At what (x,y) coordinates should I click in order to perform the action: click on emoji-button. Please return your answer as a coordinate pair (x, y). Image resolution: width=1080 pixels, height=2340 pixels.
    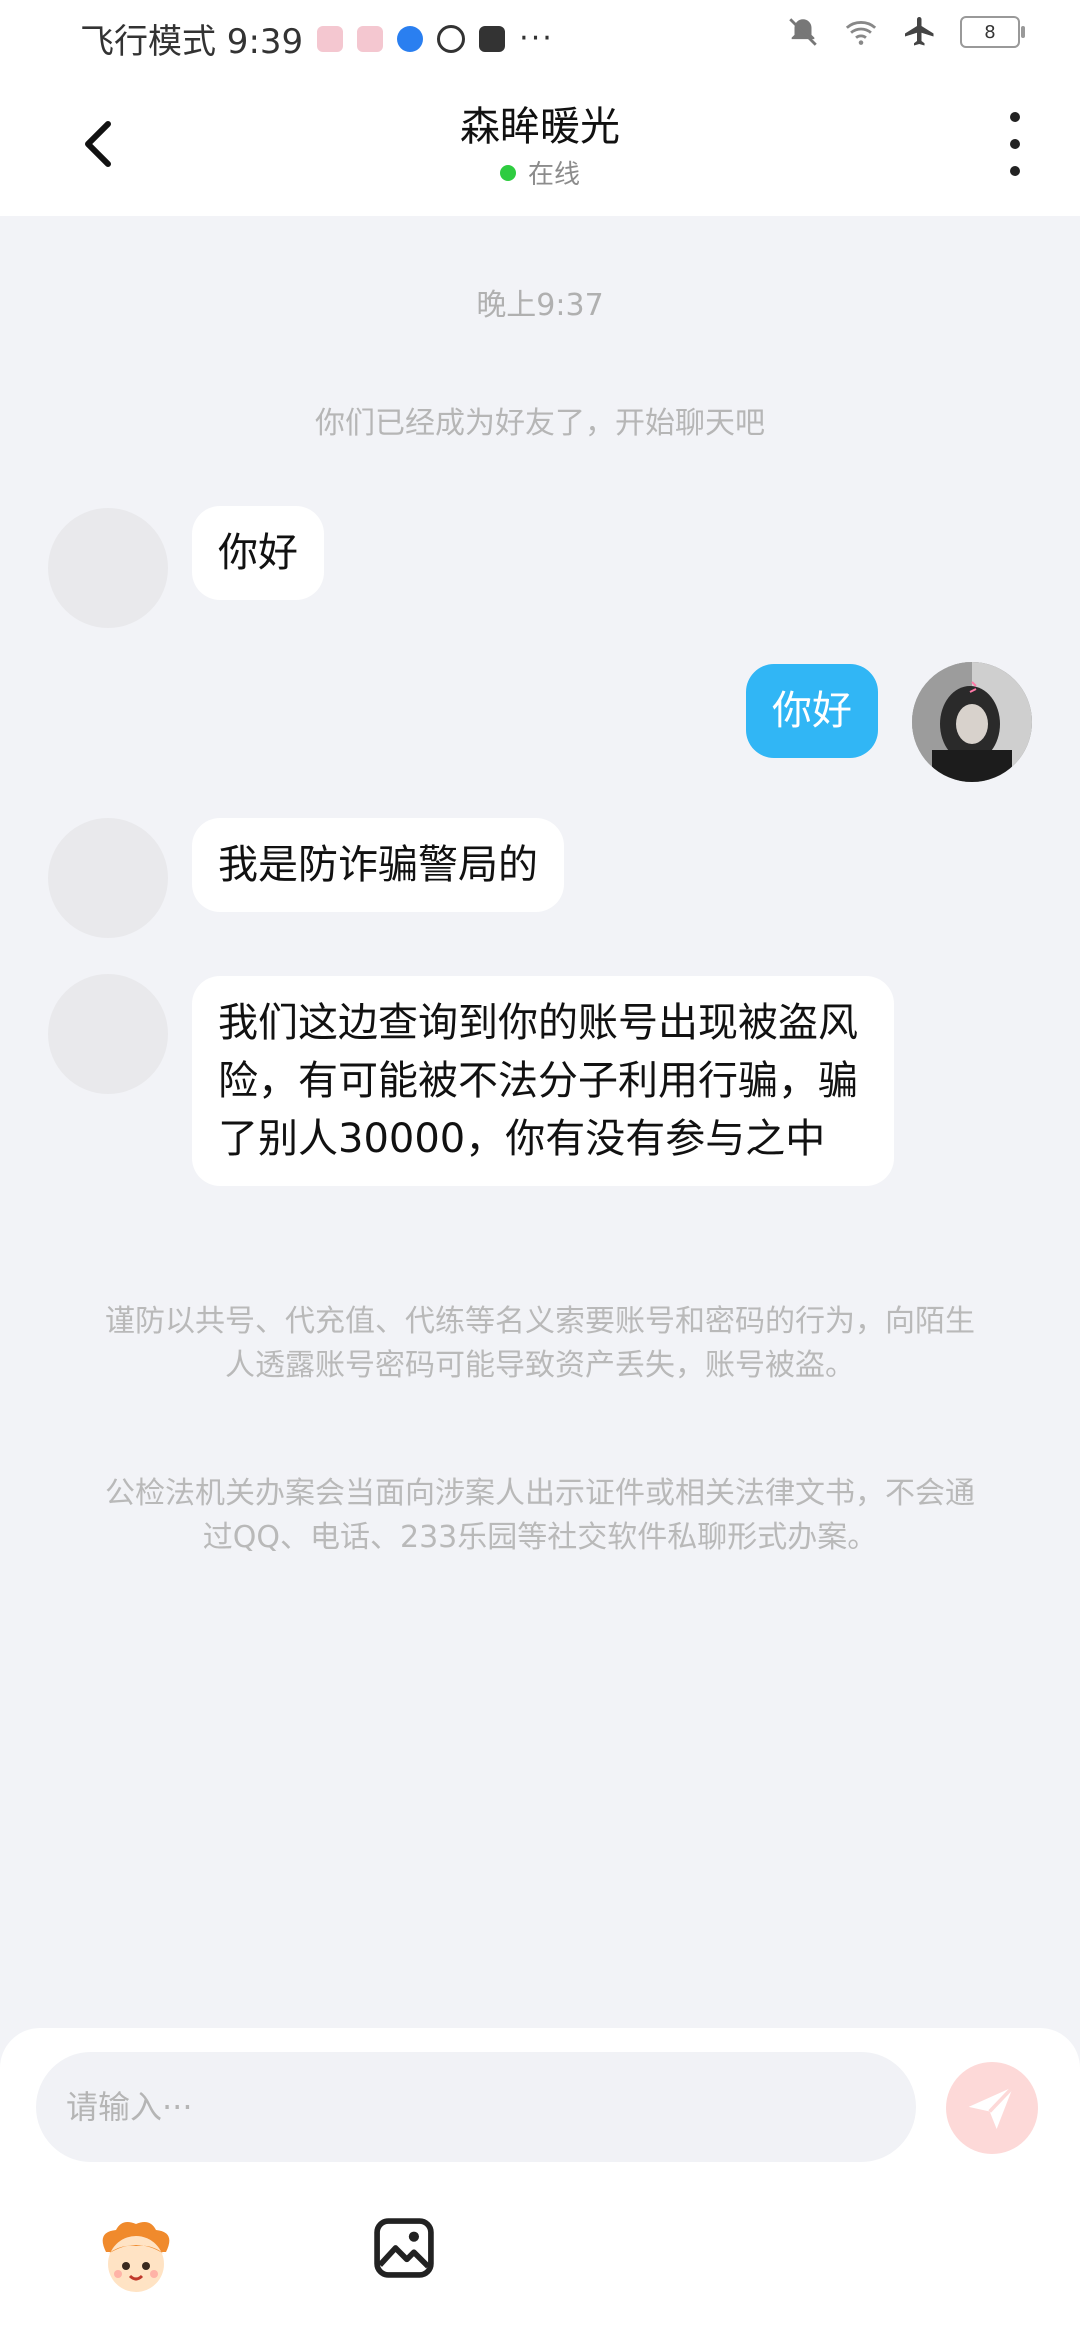
    Looking at the image, I should click on (136, 2258).